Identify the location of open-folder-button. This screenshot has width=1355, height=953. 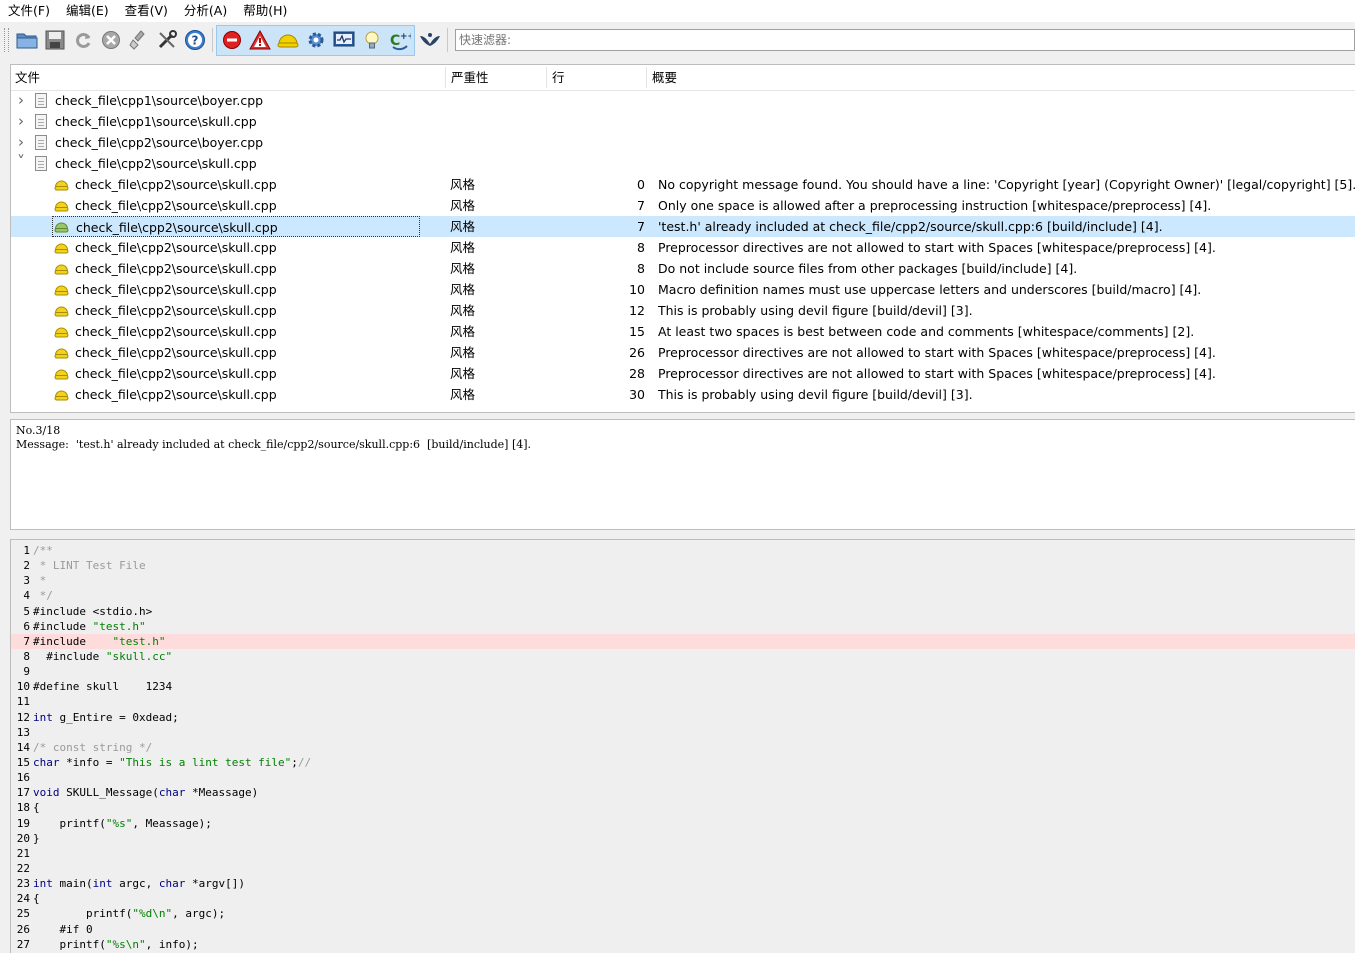
(26, 40).